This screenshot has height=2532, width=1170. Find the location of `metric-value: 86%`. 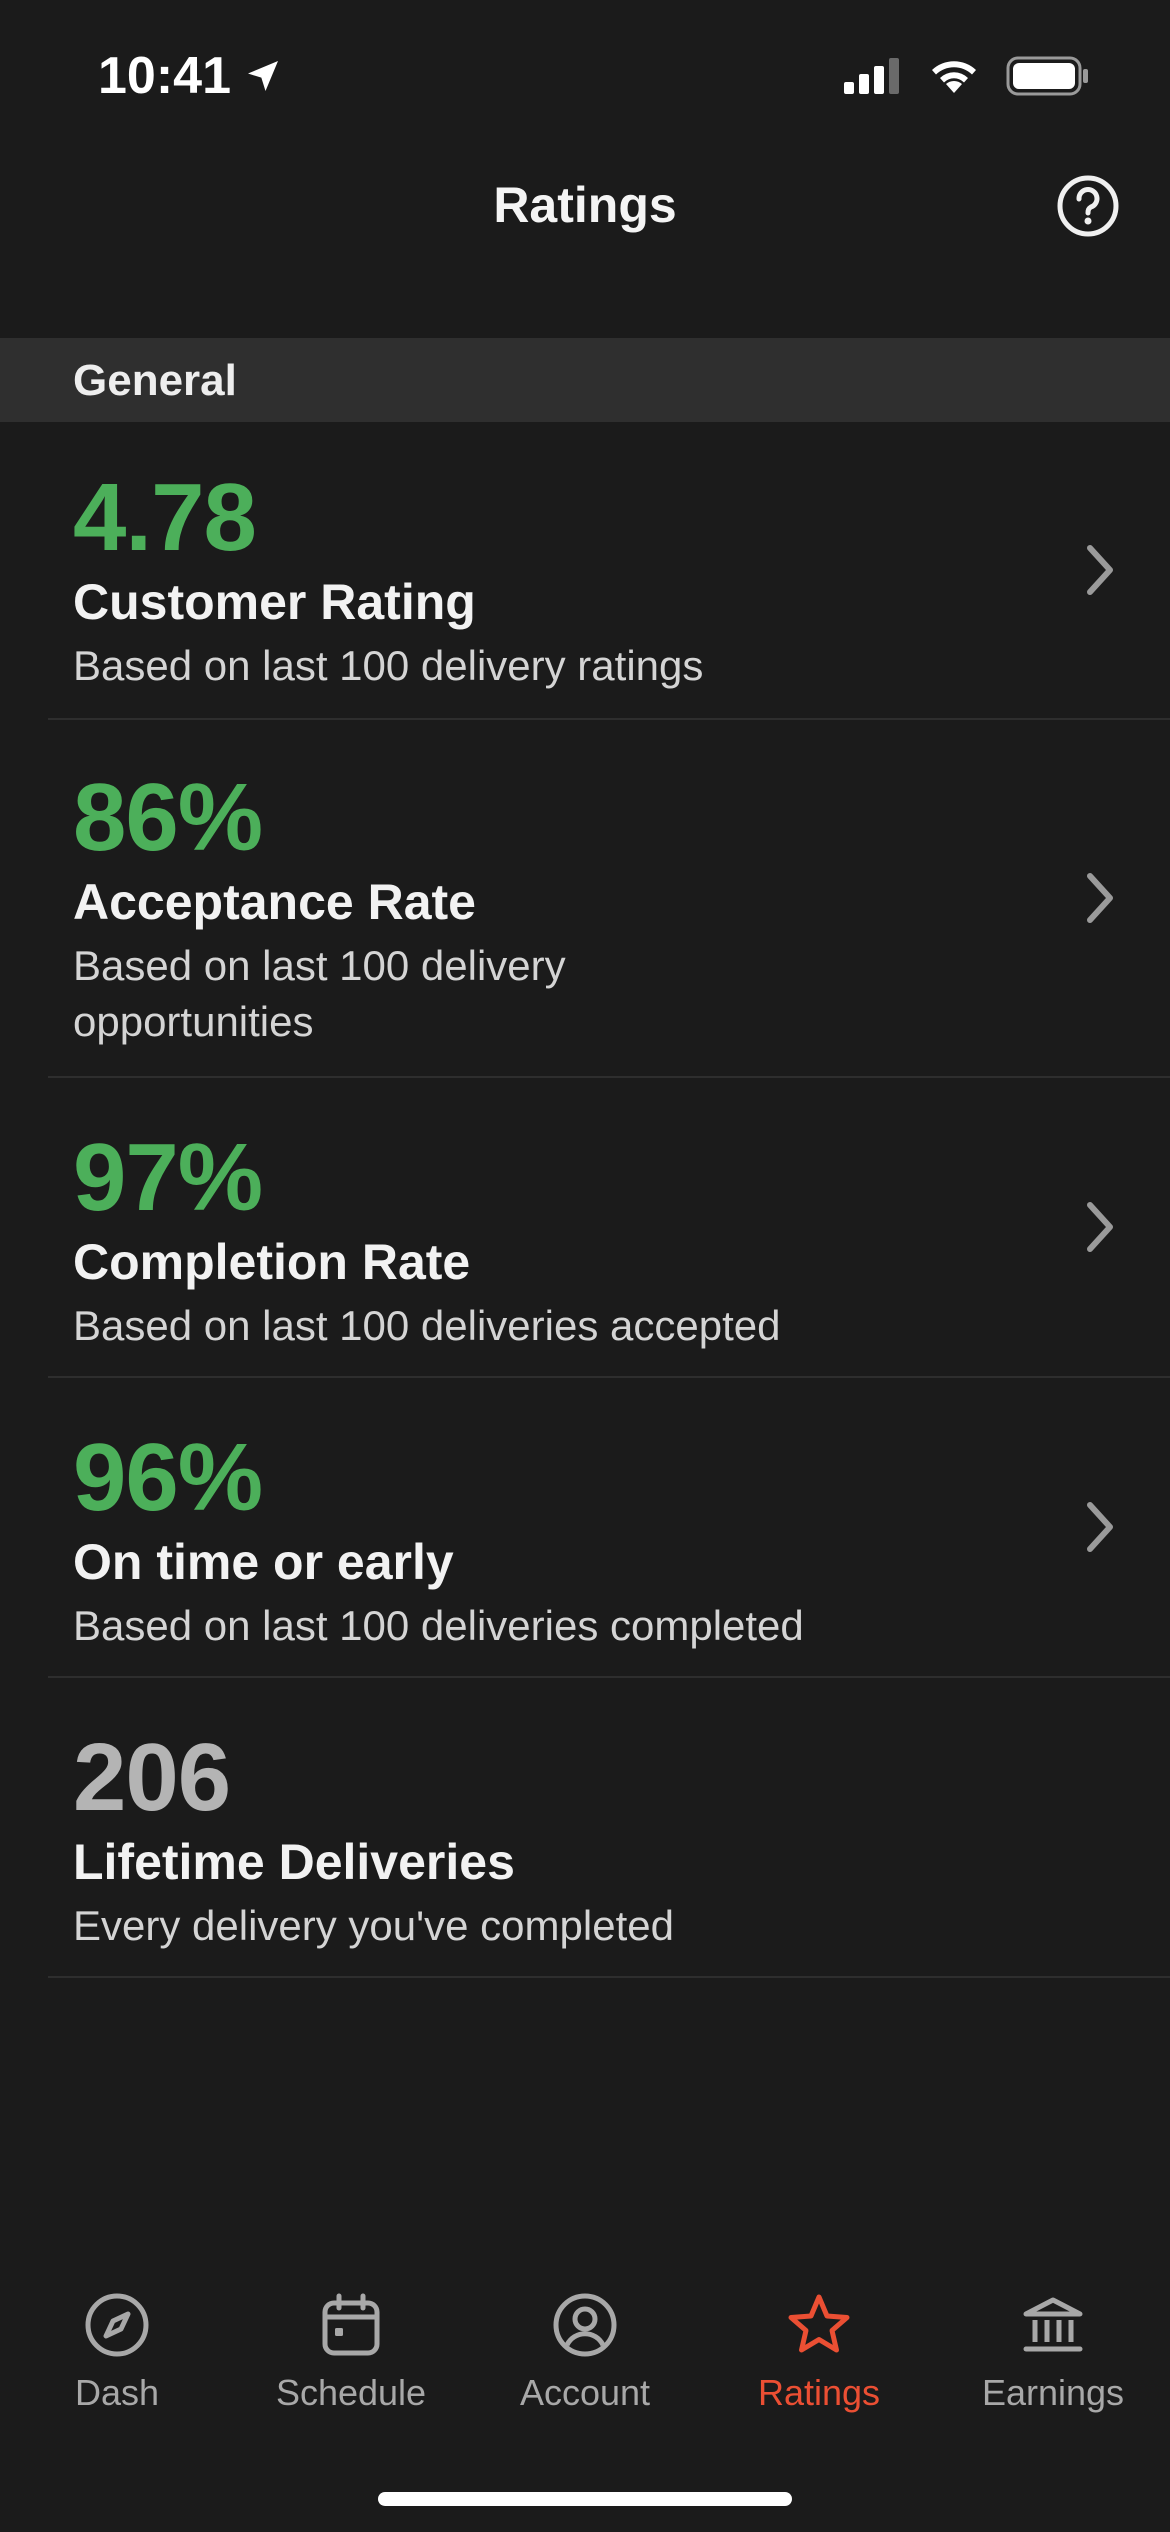

metric-value: 86% is located at coordinates (168, 817).